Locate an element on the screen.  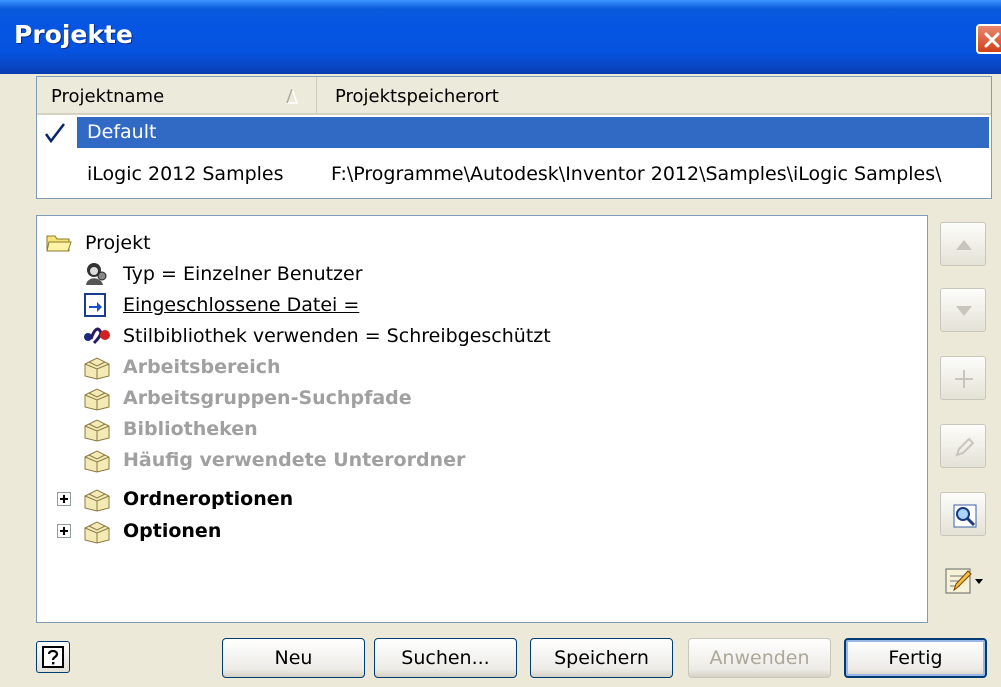
help-button is located at coordinates (53, 657).